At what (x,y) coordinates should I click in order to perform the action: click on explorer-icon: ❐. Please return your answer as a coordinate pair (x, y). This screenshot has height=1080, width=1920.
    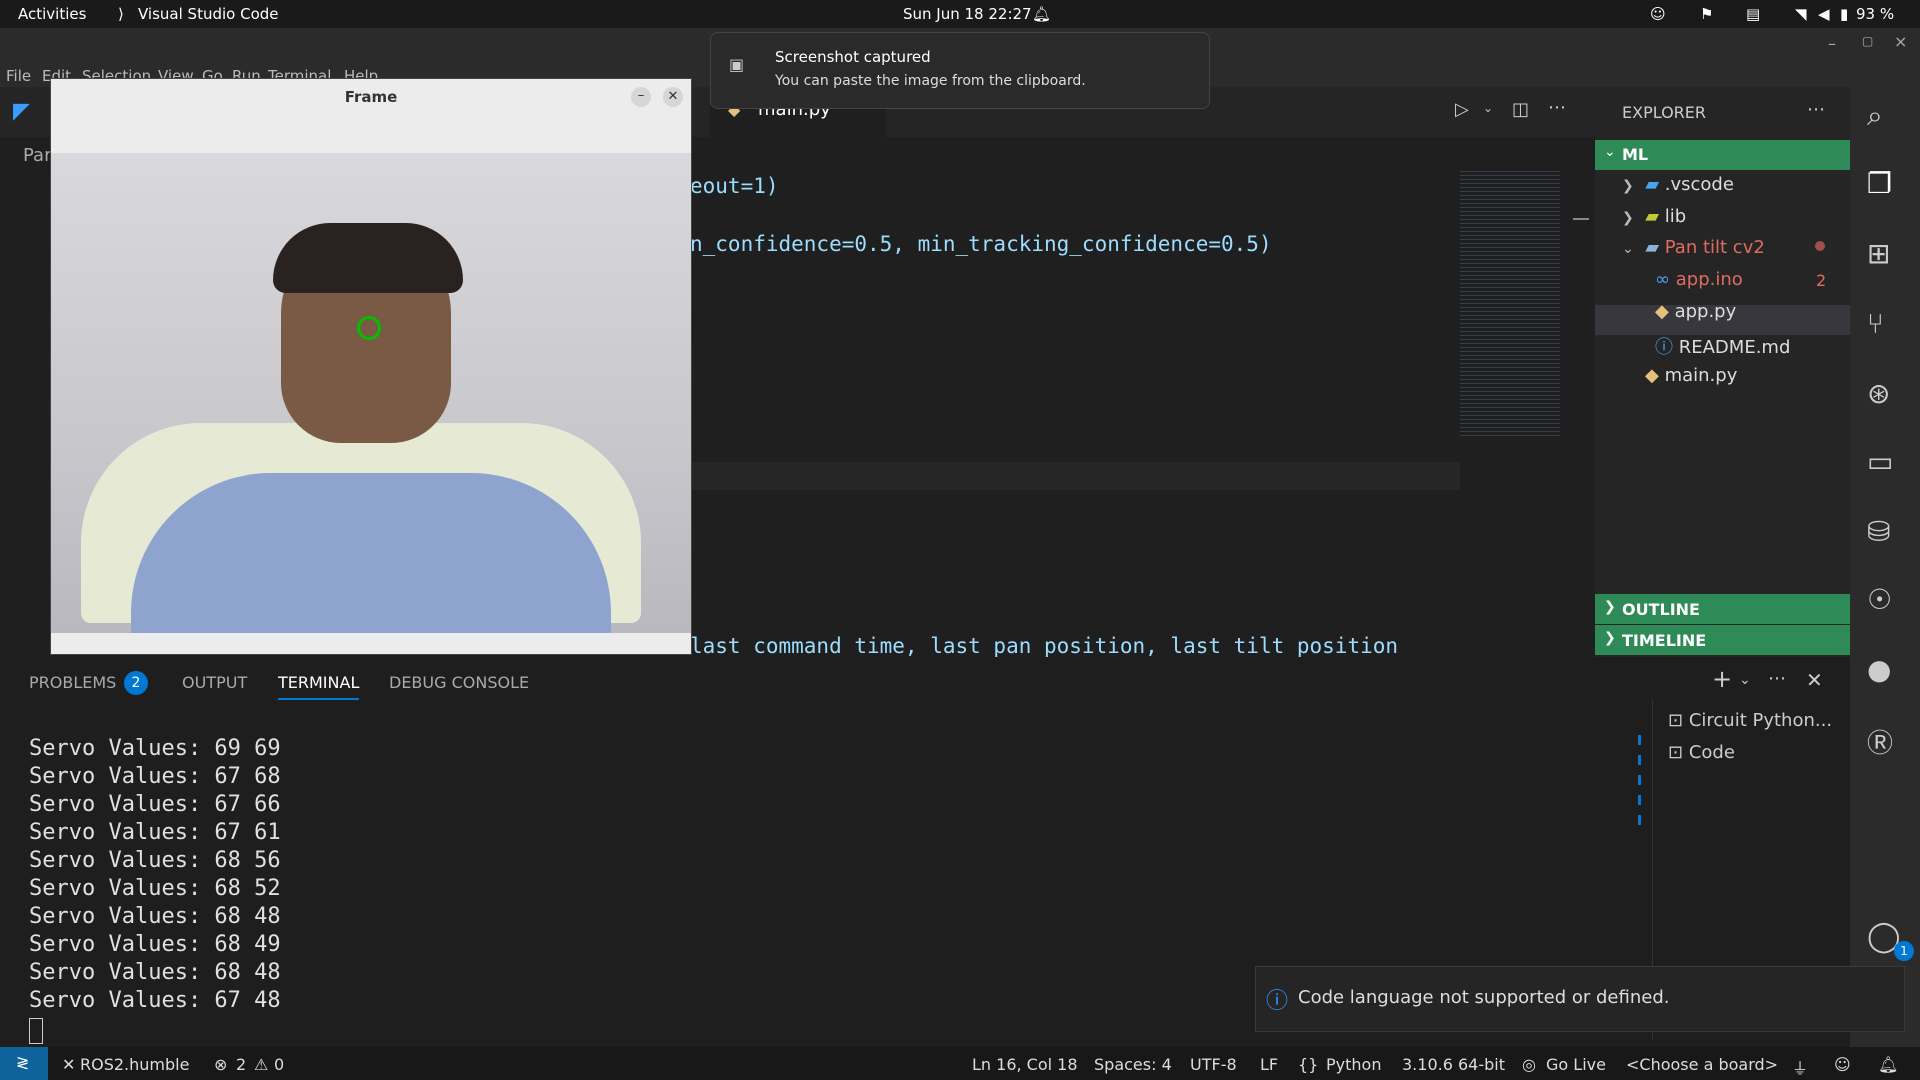
    Looking at the image, I should click on (1885, 185).